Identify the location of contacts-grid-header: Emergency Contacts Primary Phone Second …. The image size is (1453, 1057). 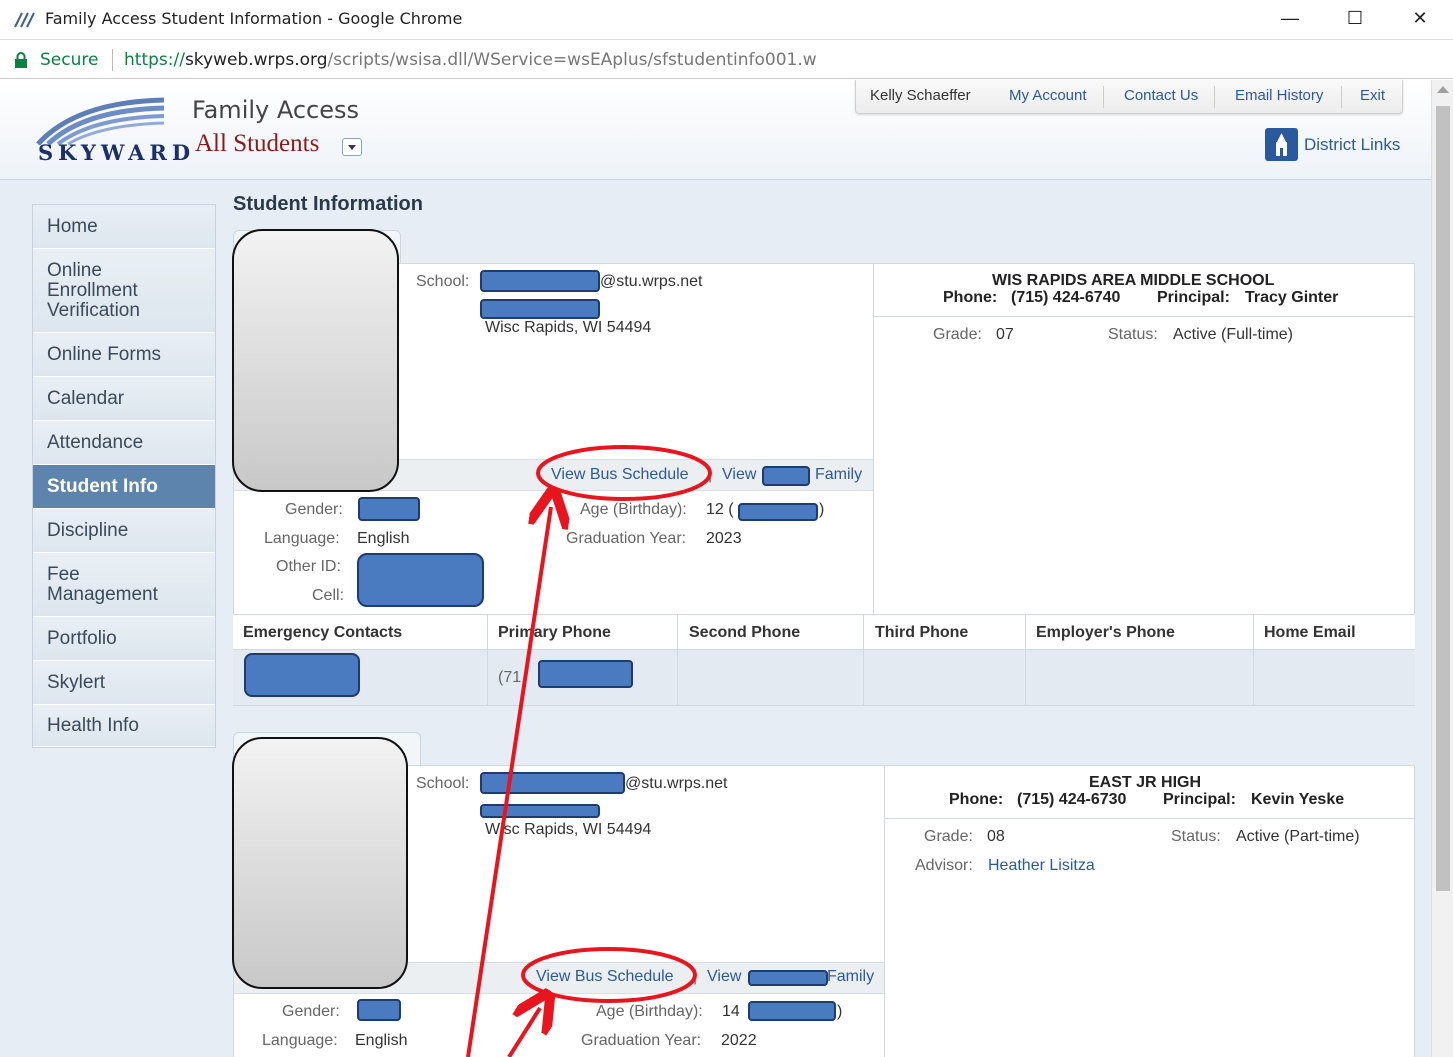
(824, 632).